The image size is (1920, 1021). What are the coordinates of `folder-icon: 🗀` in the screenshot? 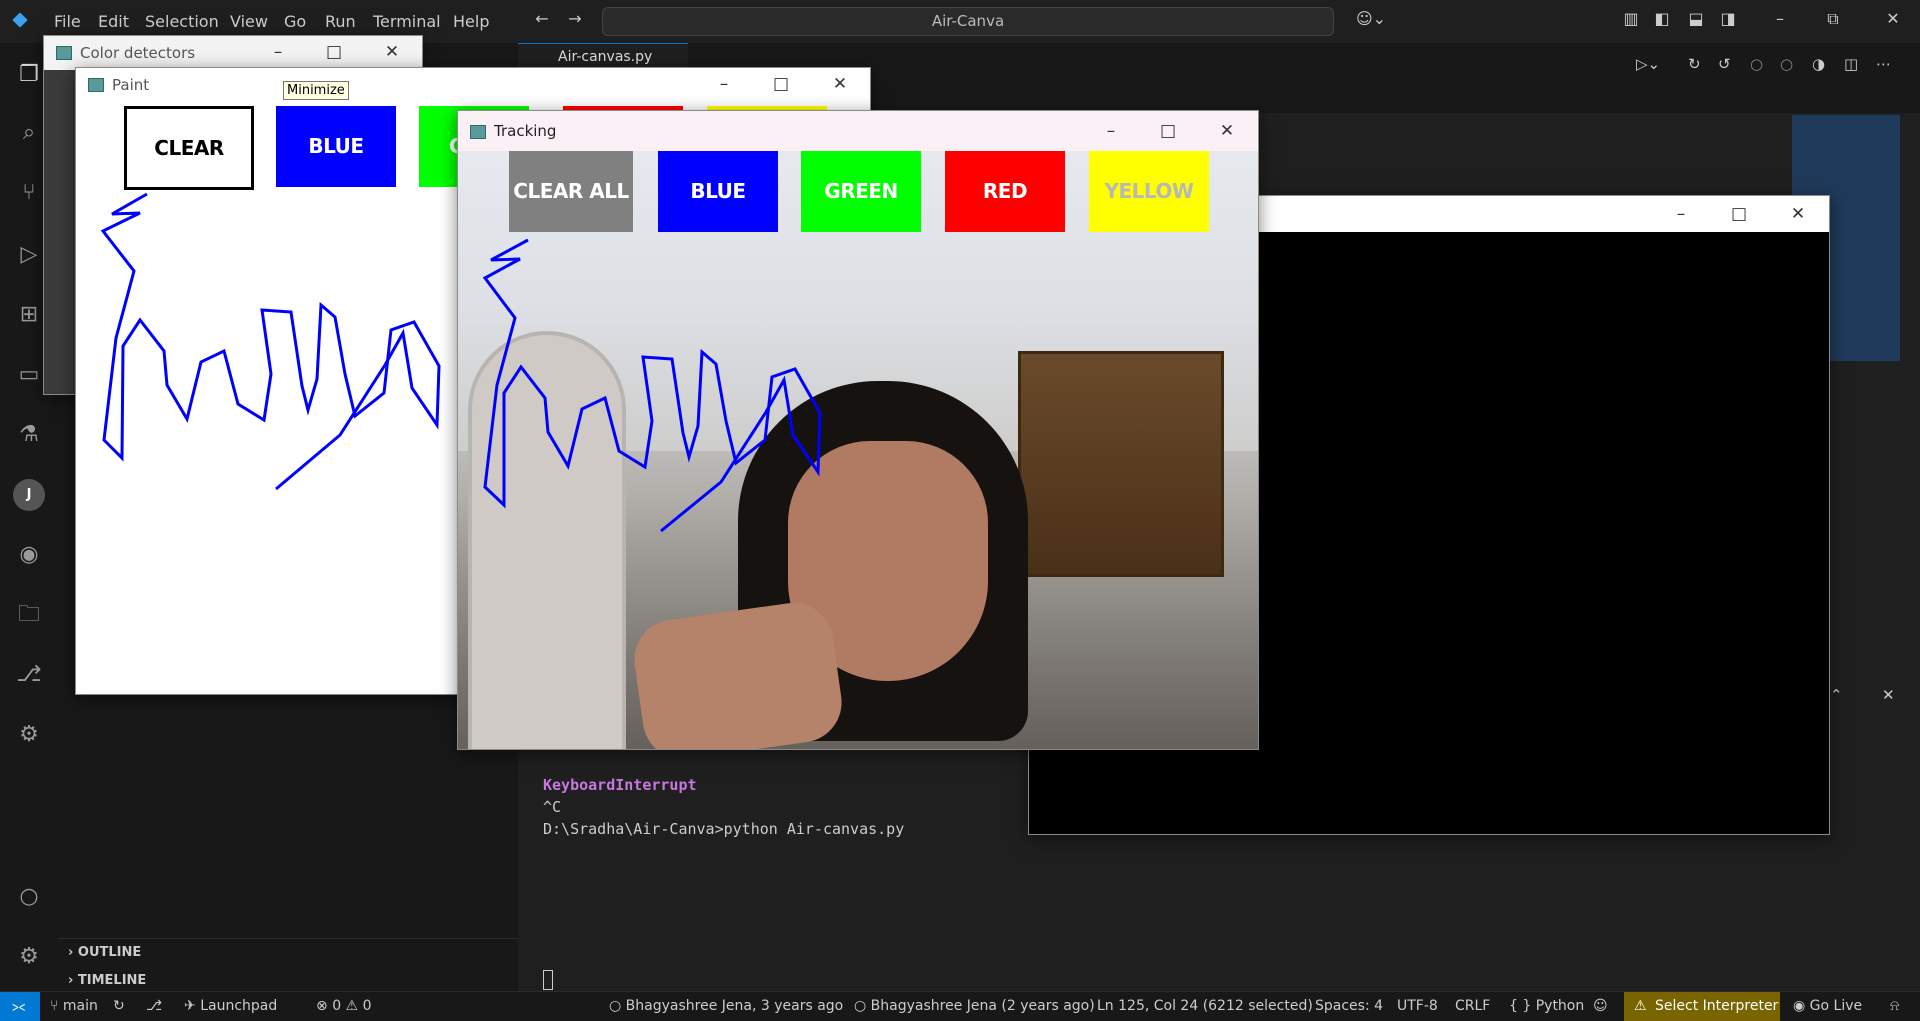 It's located at (29, 615).